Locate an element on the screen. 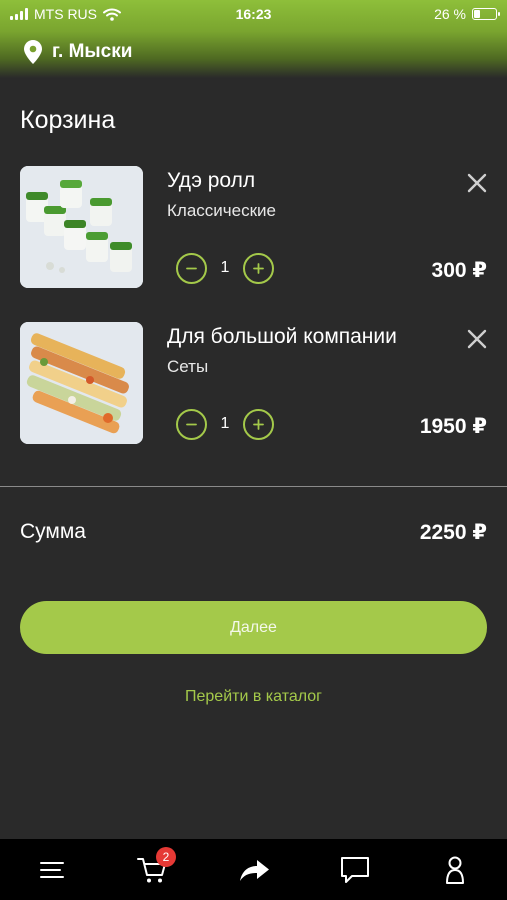  tab-chat is located at coordinates (355, 870).